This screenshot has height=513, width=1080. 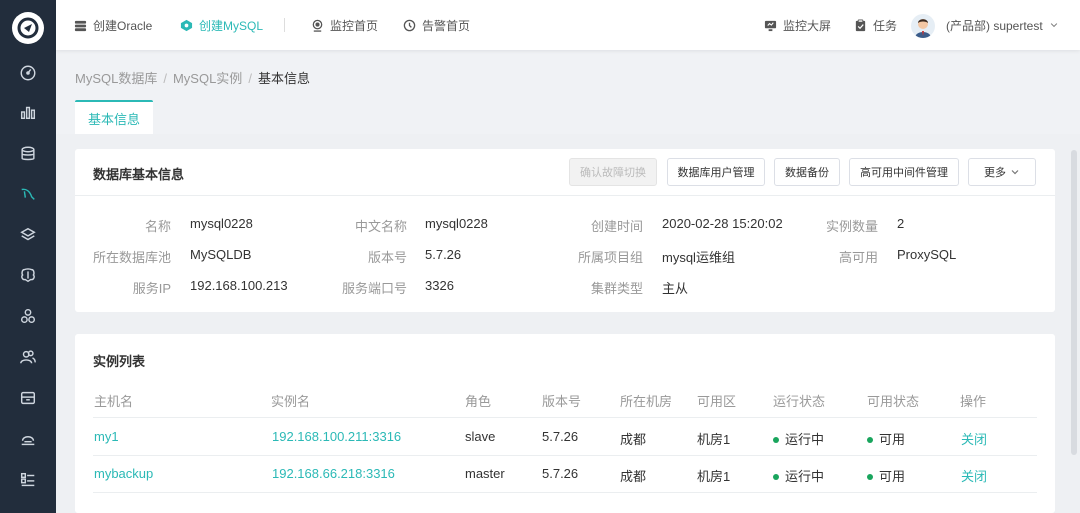 What do you see at coordinates (892, 476) in the screenshot?
I see `row-2-avail-status-text: 可用` at bounding box center [892, 476].